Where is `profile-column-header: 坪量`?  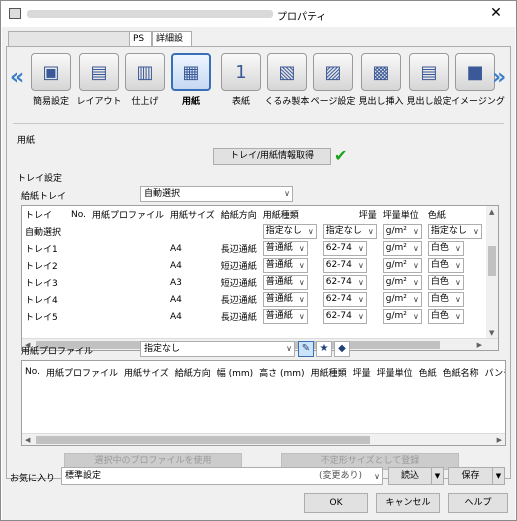
profile-column-header: 坪量 is located at coordinates (362, 372).